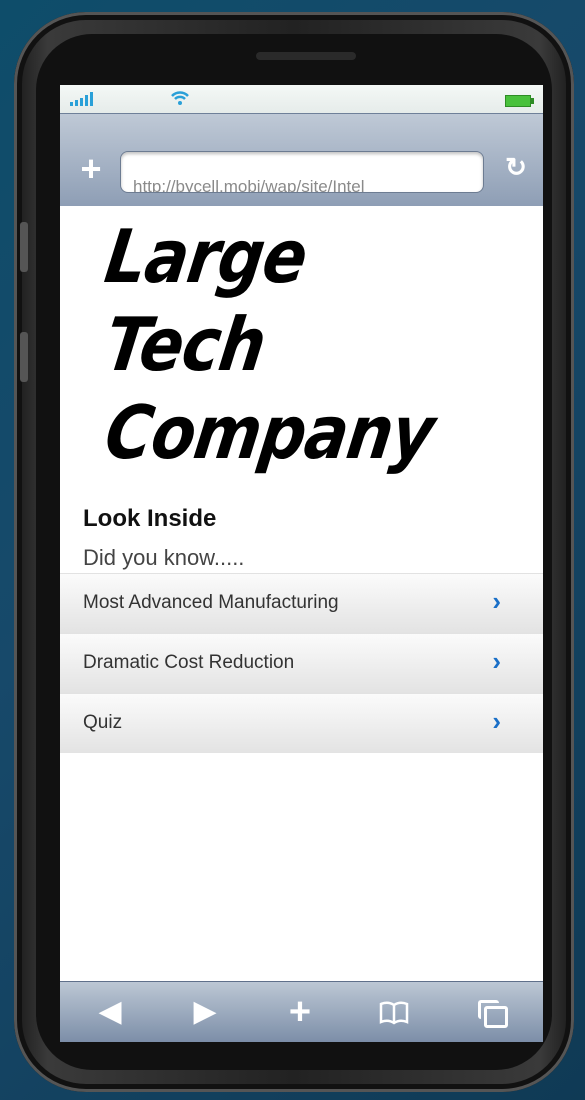  I want to click on list-item-quiz: Quiz ›, so click(301, 723).